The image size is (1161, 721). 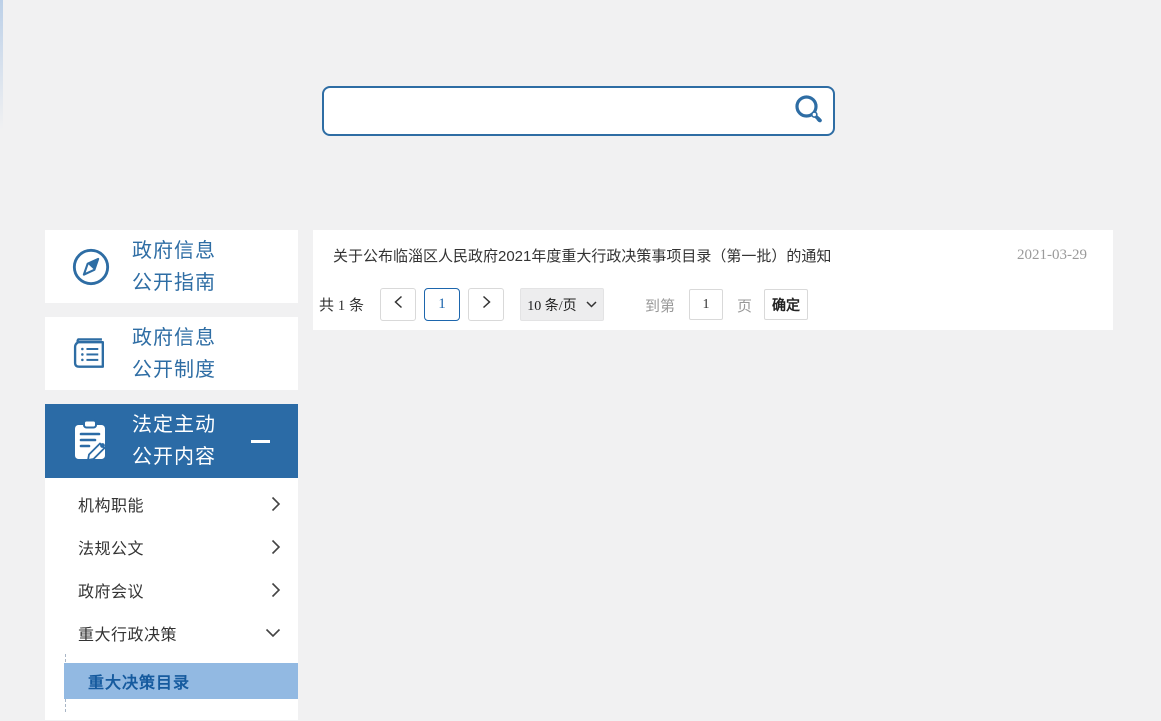 What do you see at coordinates (171, 632) in the screenshot?
I see `submenu-item-major-decisions: 重大行政决策` at bounding box center [171, 632].